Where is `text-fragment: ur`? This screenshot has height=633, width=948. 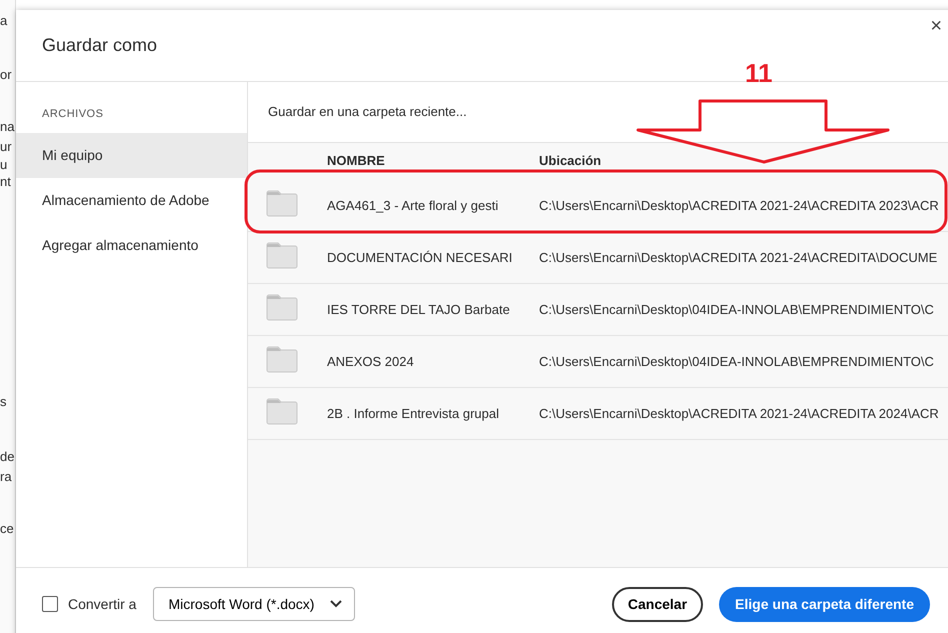
text-fragment: ur is located at coordinates (6, 146).